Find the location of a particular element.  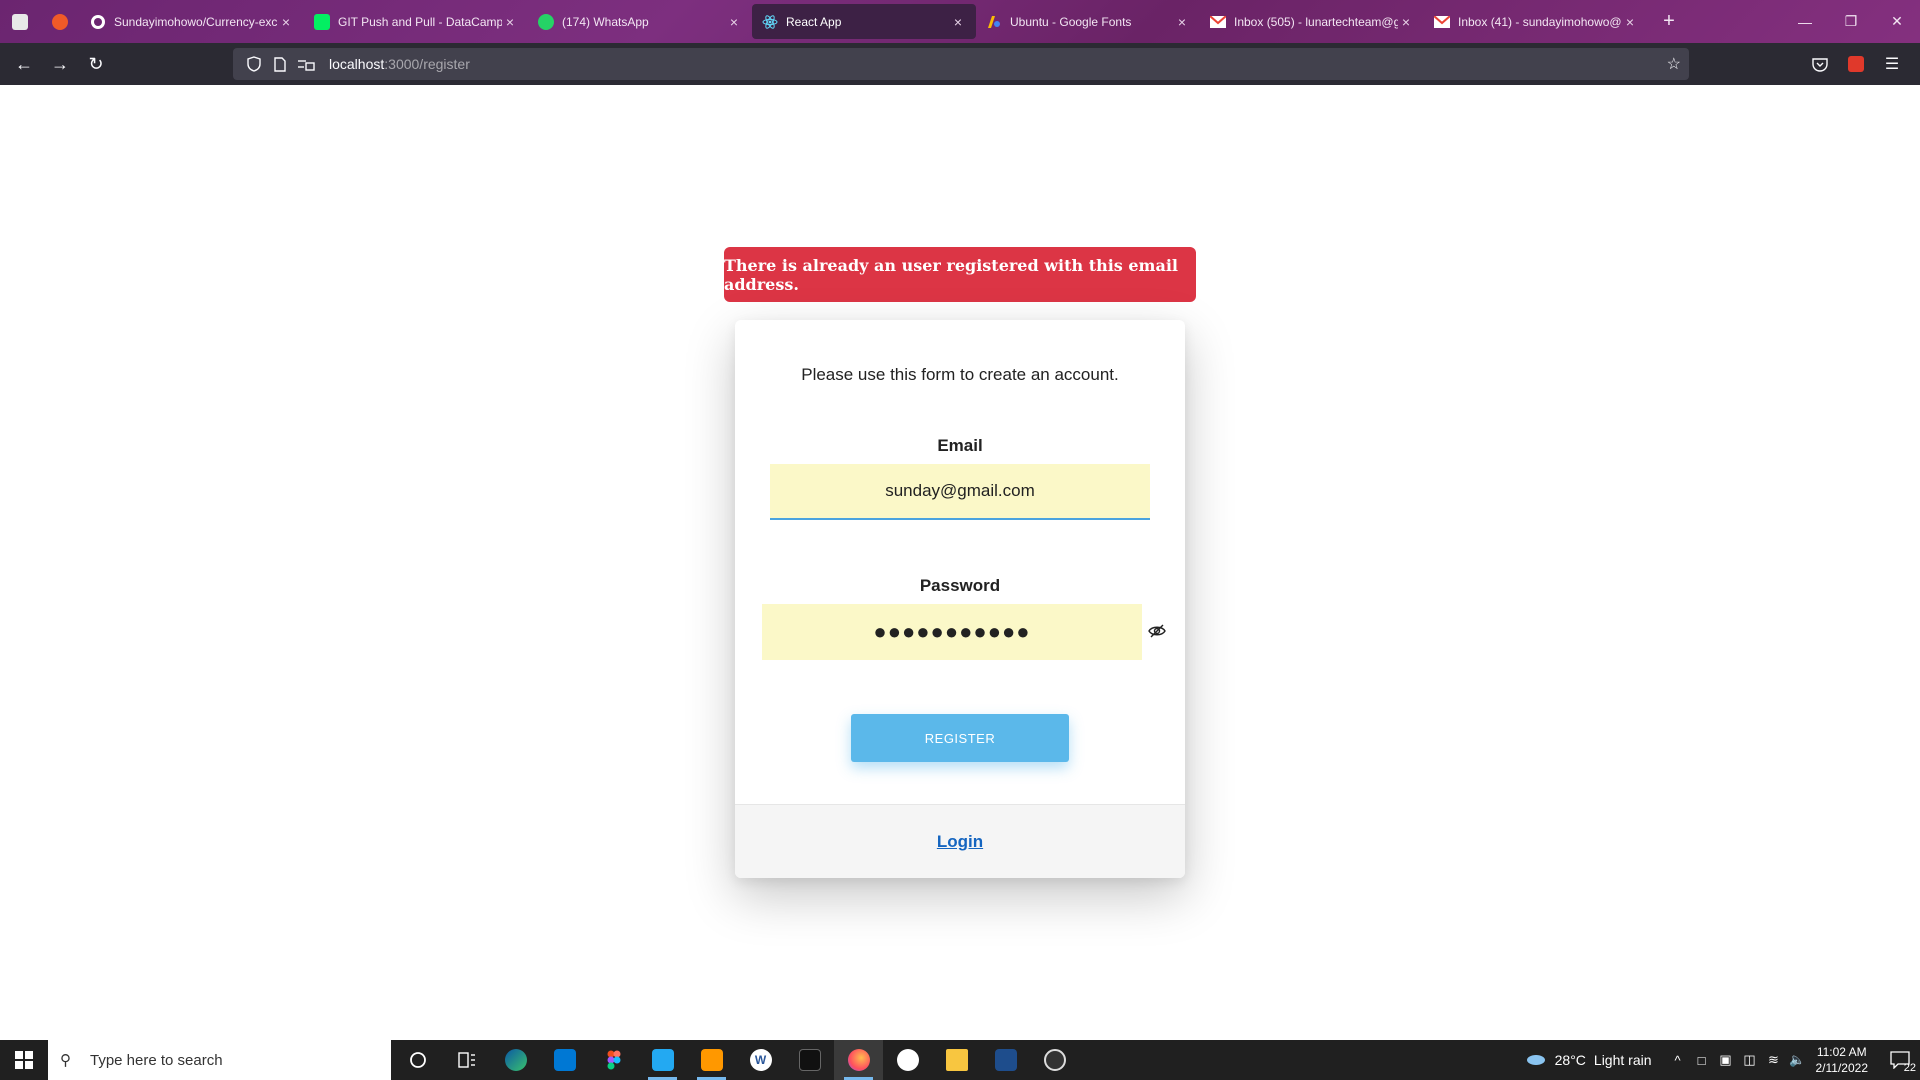

start-button is located at coordinates (24, 1060).